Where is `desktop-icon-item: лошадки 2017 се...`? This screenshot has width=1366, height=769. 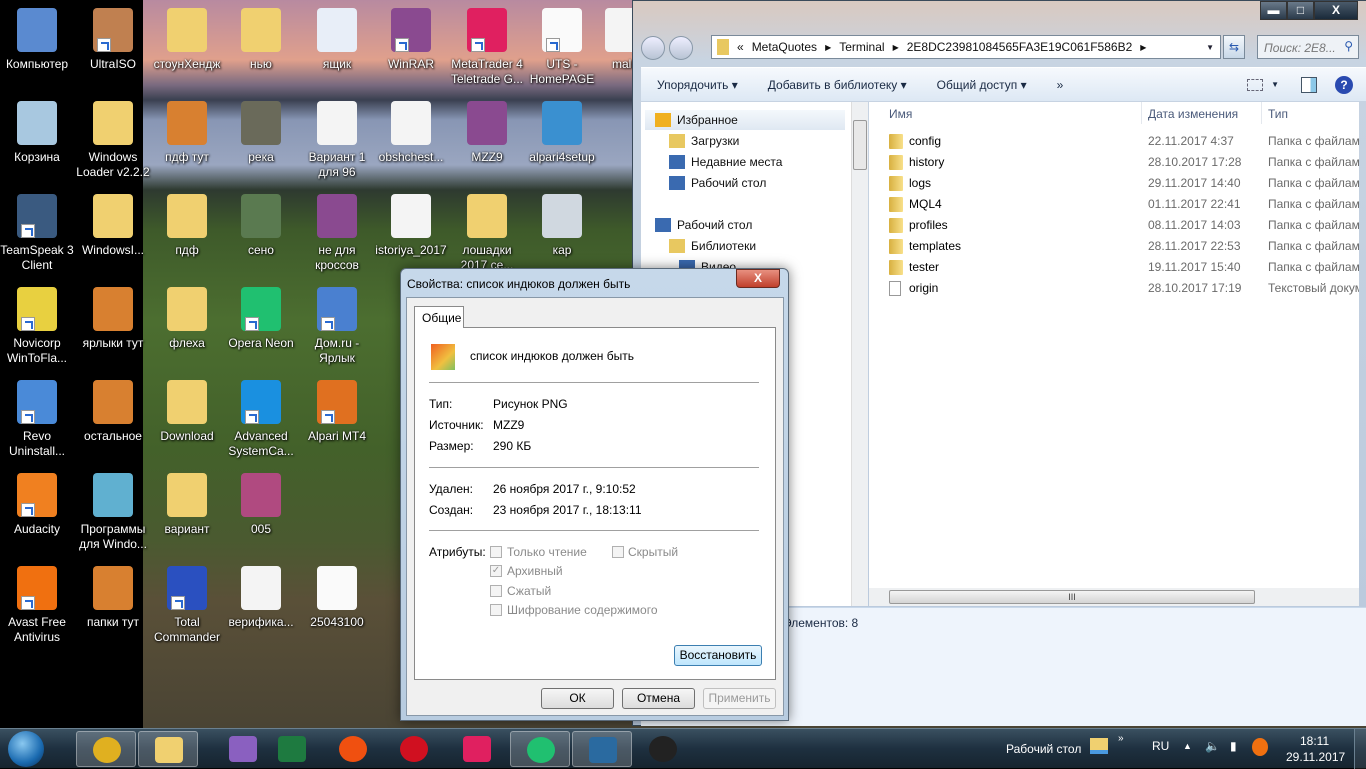
desktop-icon-item: лошадки 2017 се... is located at coordinates (487, 233).